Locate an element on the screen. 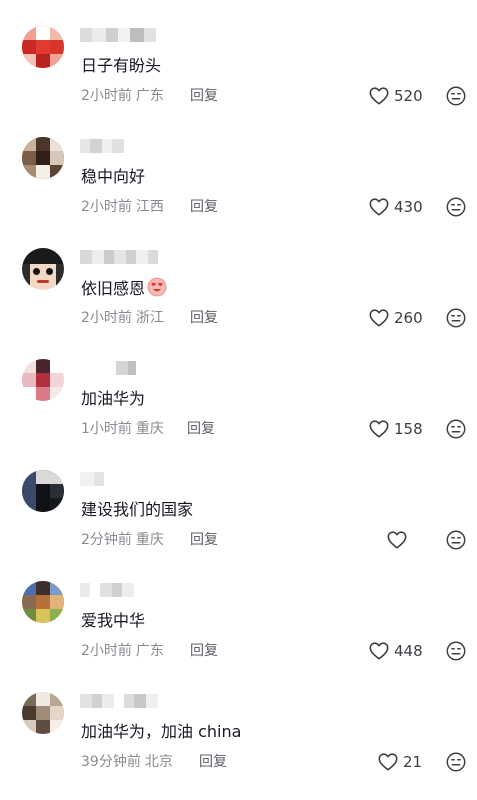 The width and height of the screenshot is (477, 800). like-button is located at coordinates (399, 540).